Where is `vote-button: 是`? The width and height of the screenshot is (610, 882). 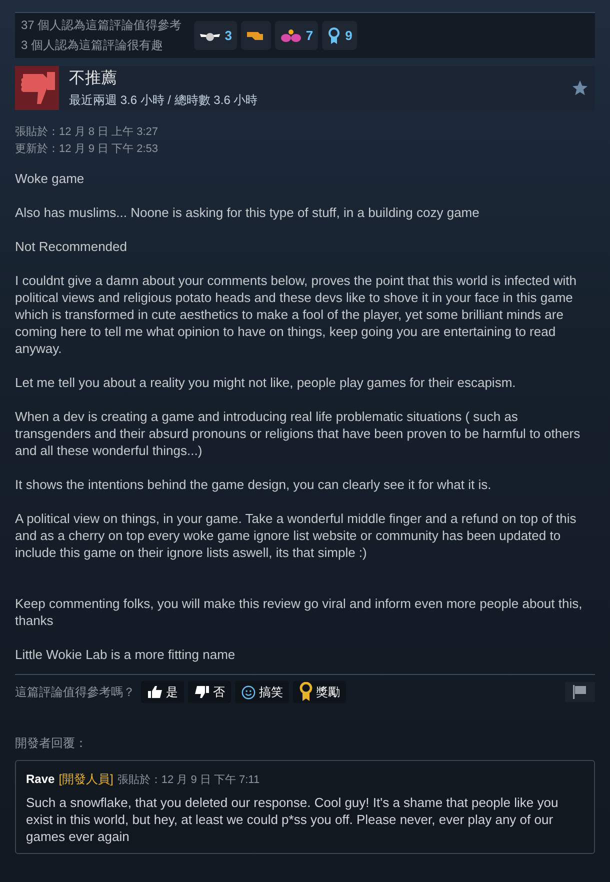
vote-button: 是 is located at coordinates (162, 692).